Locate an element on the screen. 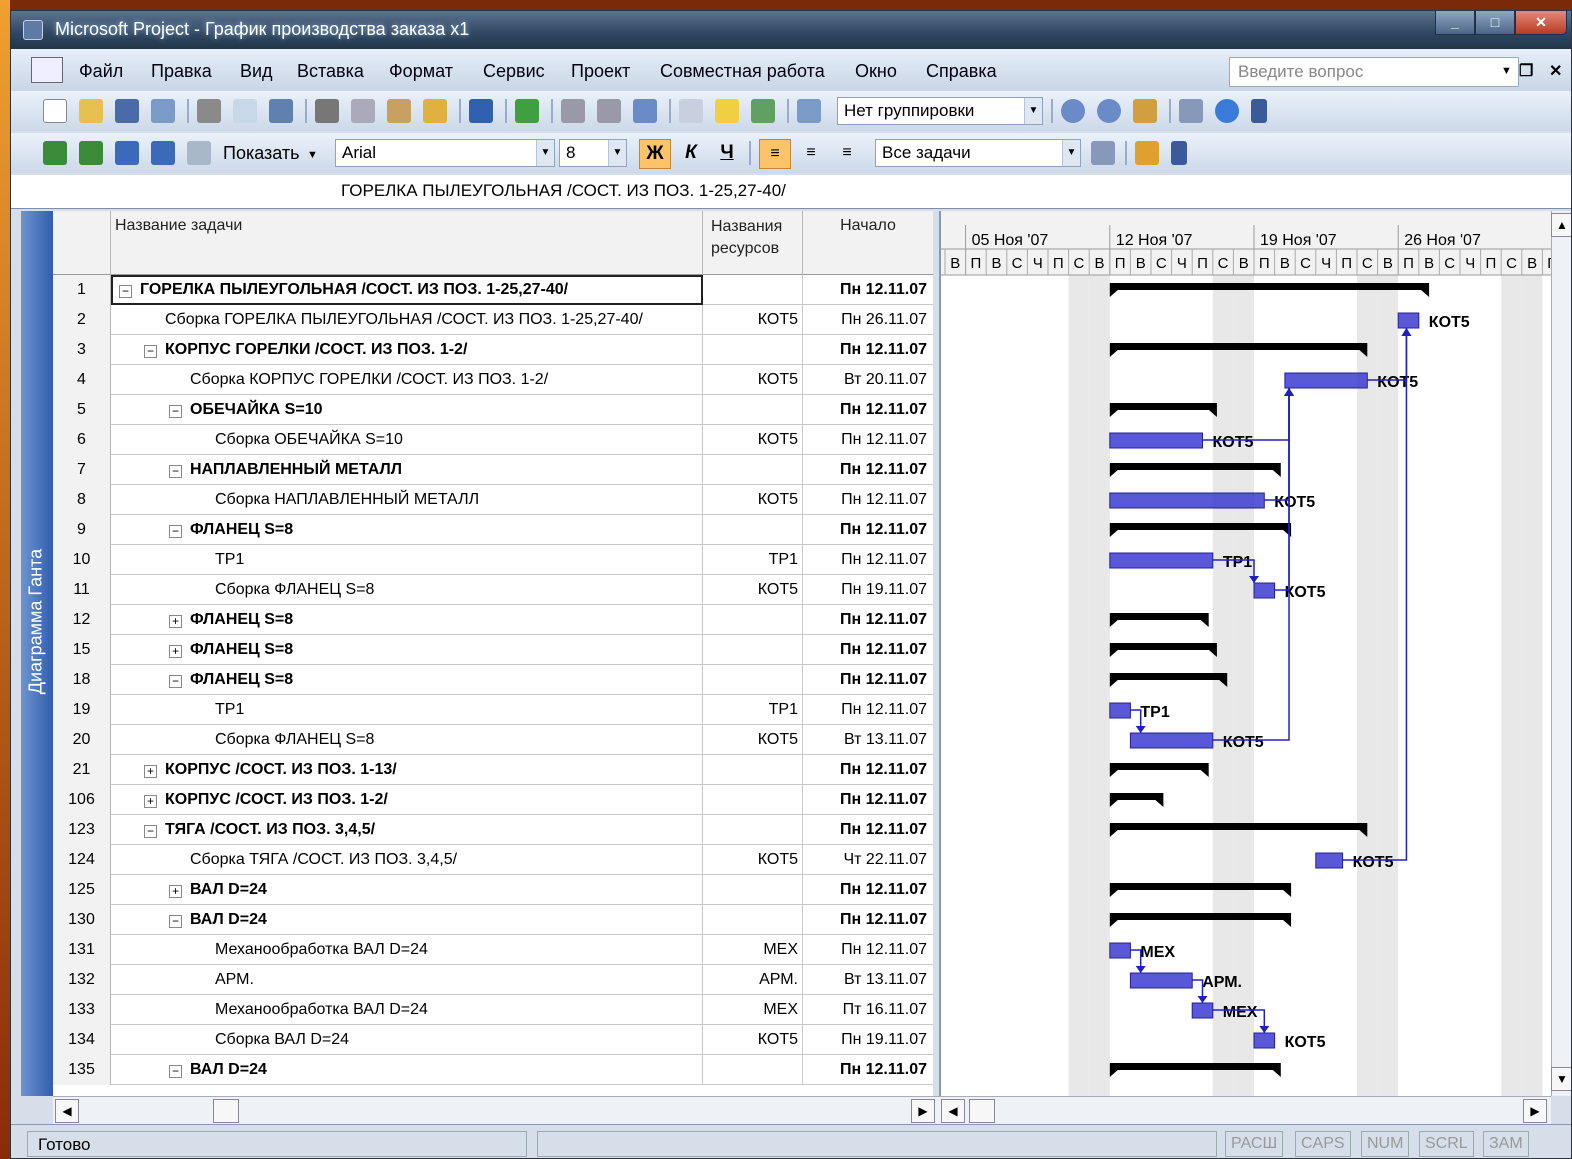  open-icon is located at coordinates (91, 111).